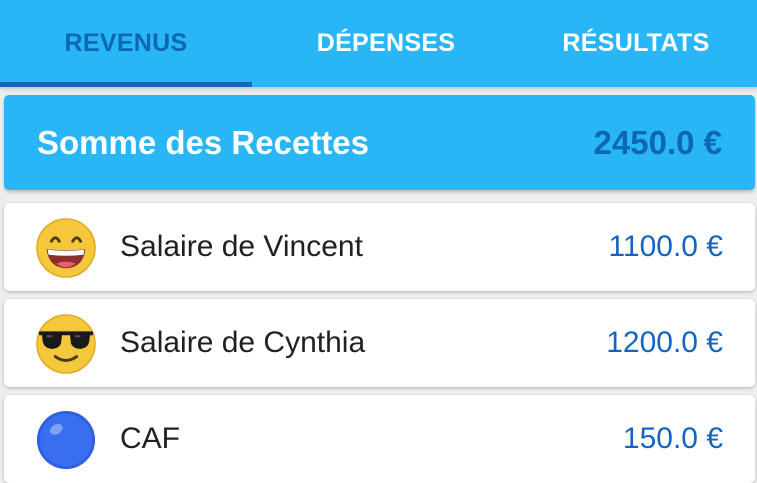  What do you see at coordinates (150, 438) in the screenshot?
I see `item-label: CAF` at bounding box center [150, 438].